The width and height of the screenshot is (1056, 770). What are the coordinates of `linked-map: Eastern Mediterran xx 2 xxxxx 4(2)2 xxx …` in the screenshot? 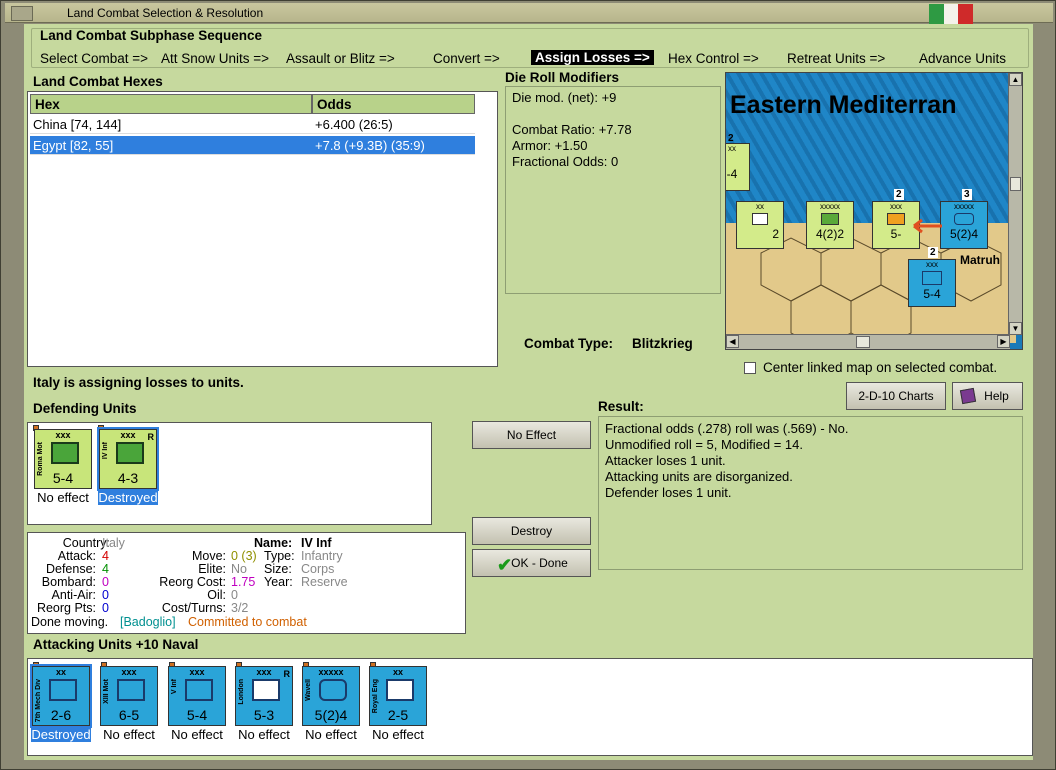 It's located at (874, 211).